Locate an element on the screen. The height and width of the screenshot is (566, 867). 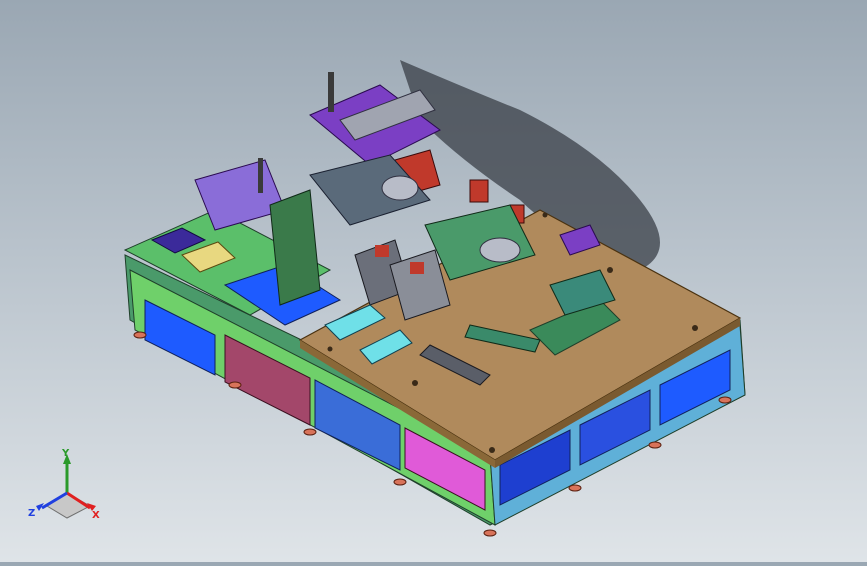
triad-graphic: Y X Z is located at coordinates (64, 484).